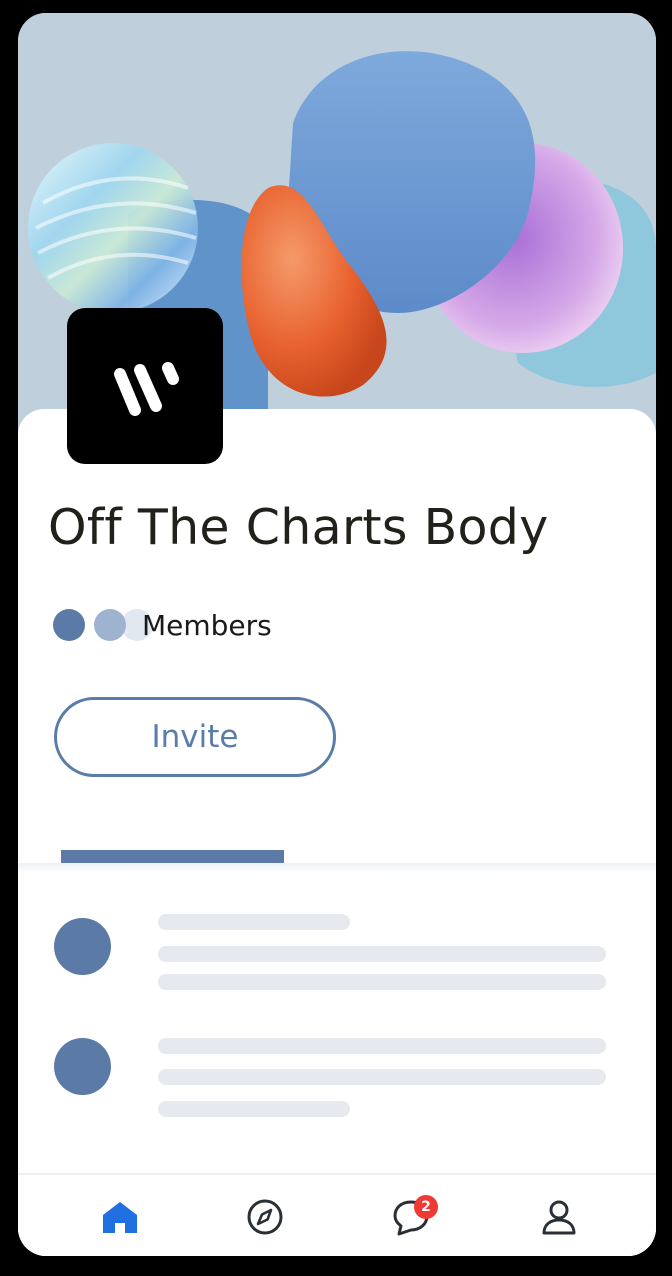  Describe the element at coordinates (146, 389) in the screenshot. I see `brand-mark-icon` at that location.